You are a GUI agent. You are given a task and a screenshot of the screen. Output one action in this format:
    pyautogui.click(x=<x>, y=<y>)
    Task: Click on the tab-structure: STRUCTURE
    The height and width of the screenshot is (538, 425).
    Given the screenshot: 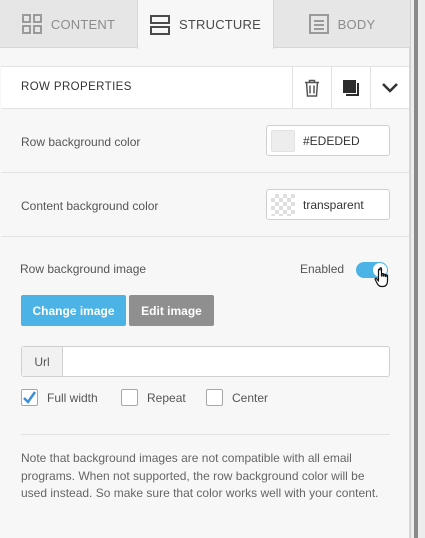 What is the action you would take?
    pyautogui.click(x=205, y=24)
    